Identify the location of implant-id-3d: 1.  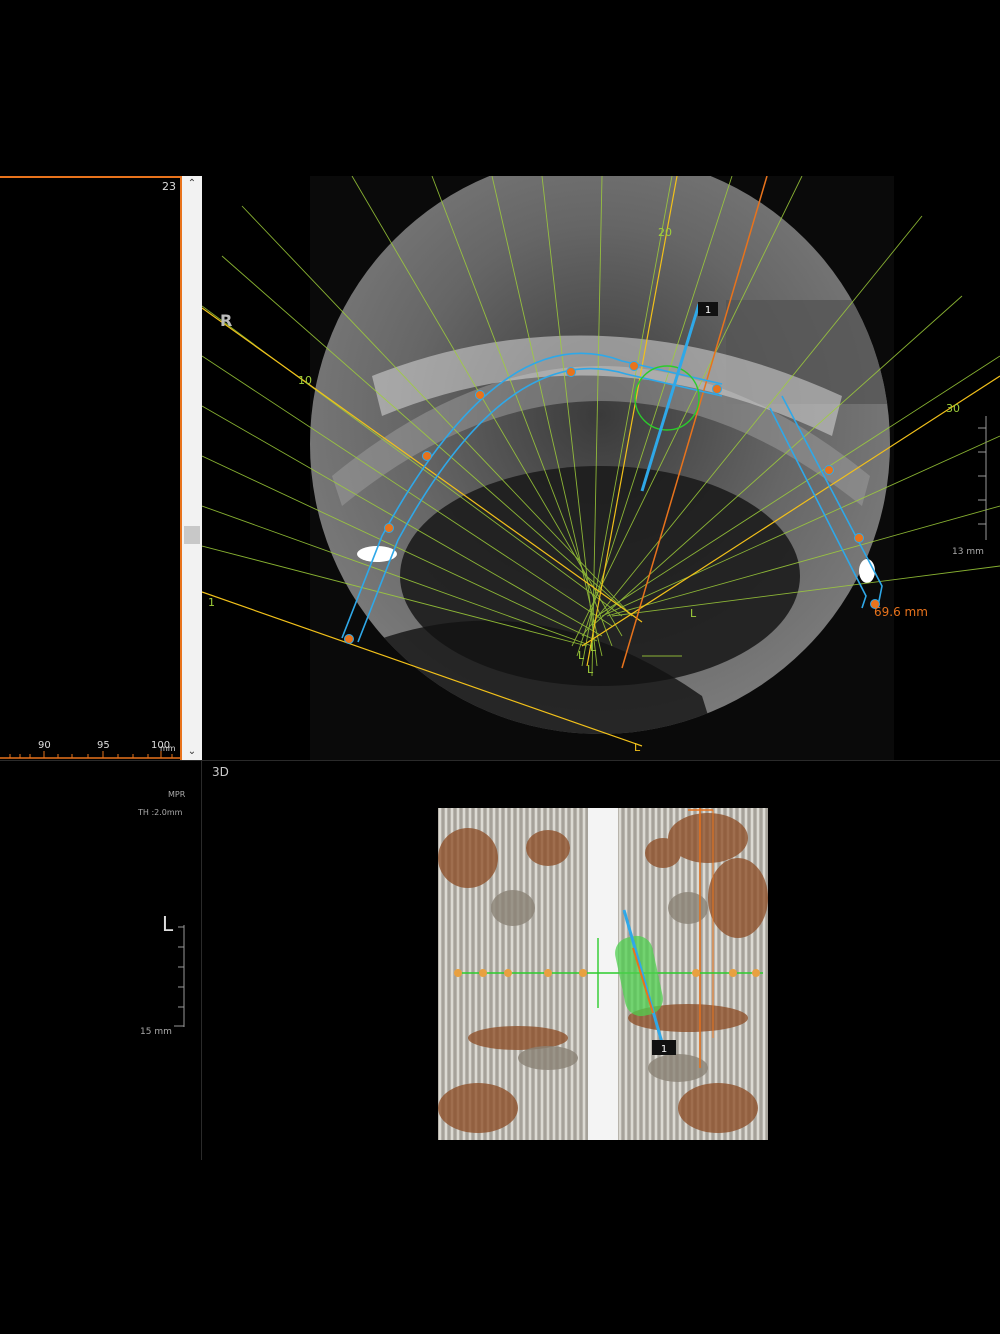
(664, 1049).